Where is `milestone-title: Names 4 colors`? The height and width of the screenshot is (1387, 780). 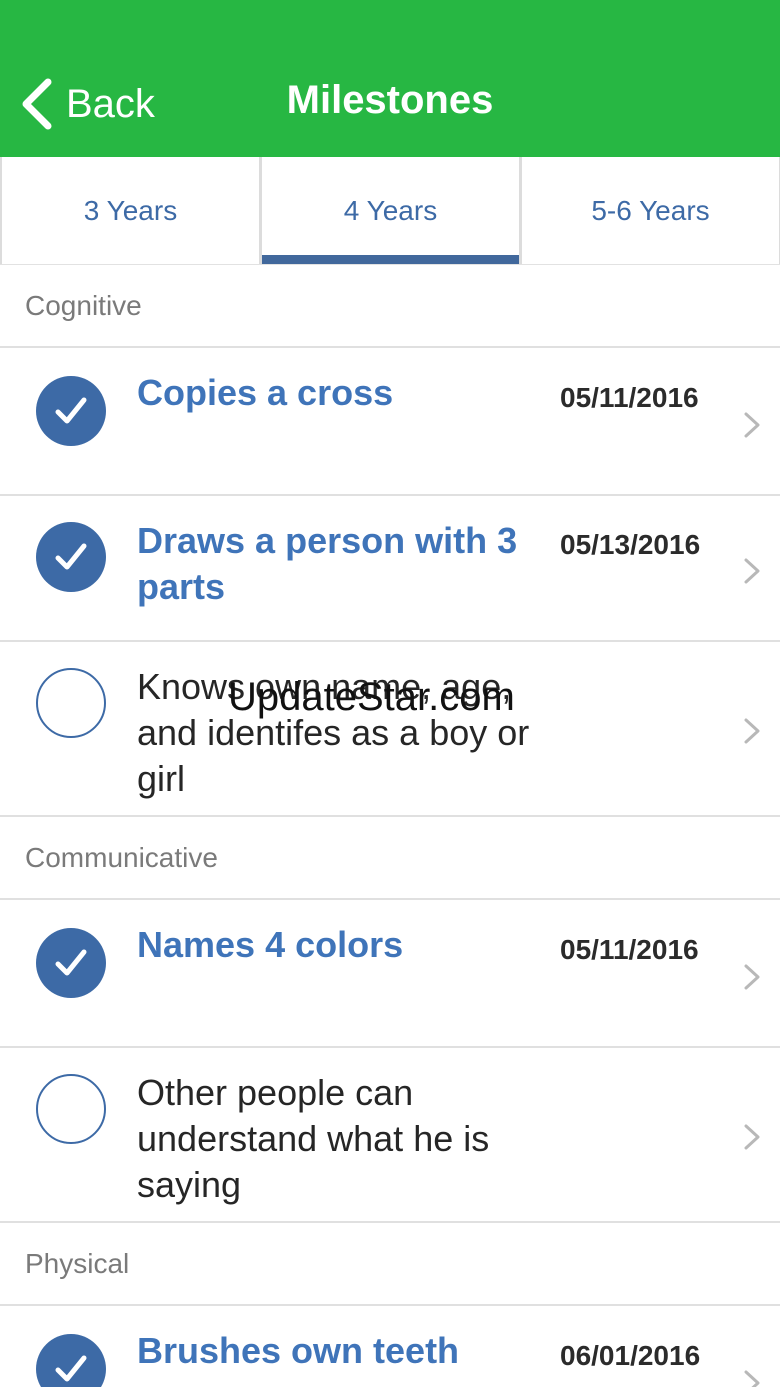
milestone-title: Names 4 colors is located at coordinates (270, 944).